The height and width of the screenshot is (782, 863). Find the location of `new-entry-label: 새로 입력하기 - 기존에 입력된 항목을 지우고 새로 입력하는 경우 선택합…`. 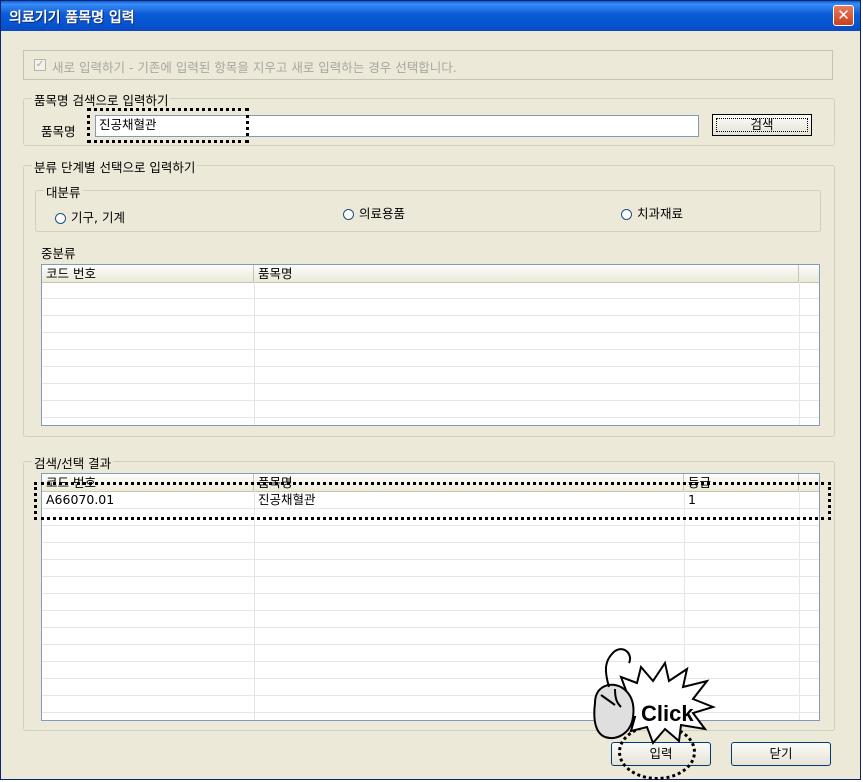

new-entry-label: 새로 입력하기 - 기존에 입력된 항목을 지우고 새로 입력하는 경우 선택합… is located at coordinates (254, 67).